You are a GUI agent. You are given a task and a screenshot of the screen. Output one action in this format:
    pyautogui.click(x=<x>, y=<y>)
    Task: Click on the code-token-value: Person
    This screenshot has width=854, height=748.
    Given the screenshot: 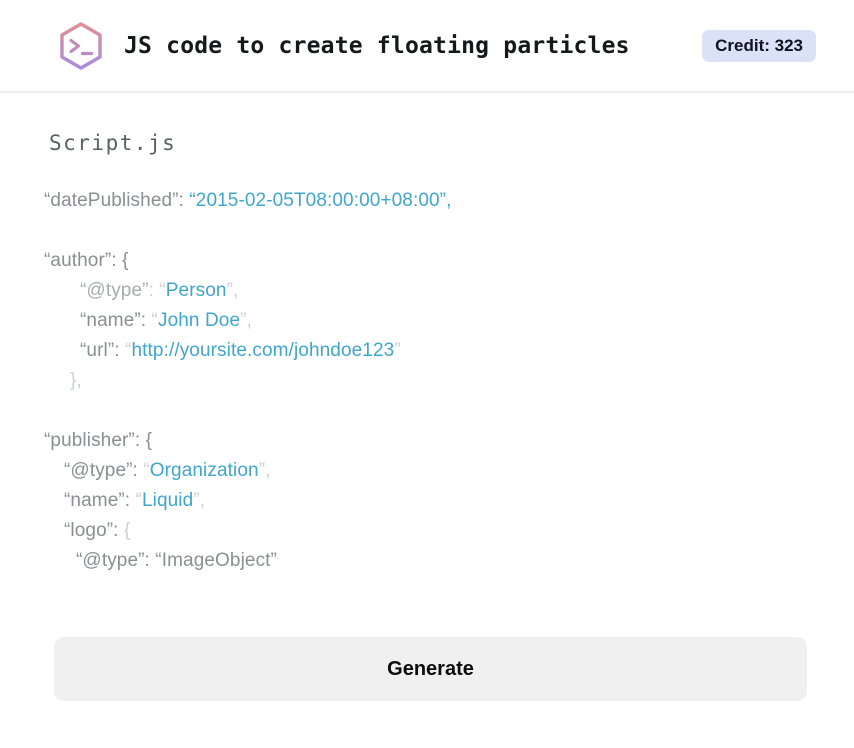 What is the action you would take?
    pyautogui.click(x=196, y=290)
    